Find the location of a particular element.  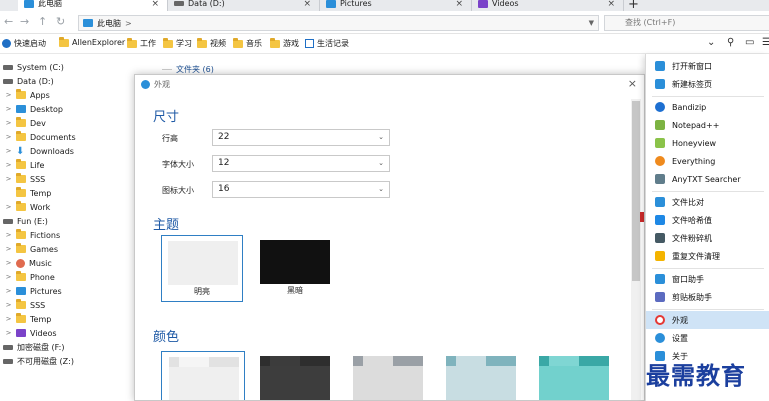

menu-item-appearance: 外观 is located at coordinates (707, 320).